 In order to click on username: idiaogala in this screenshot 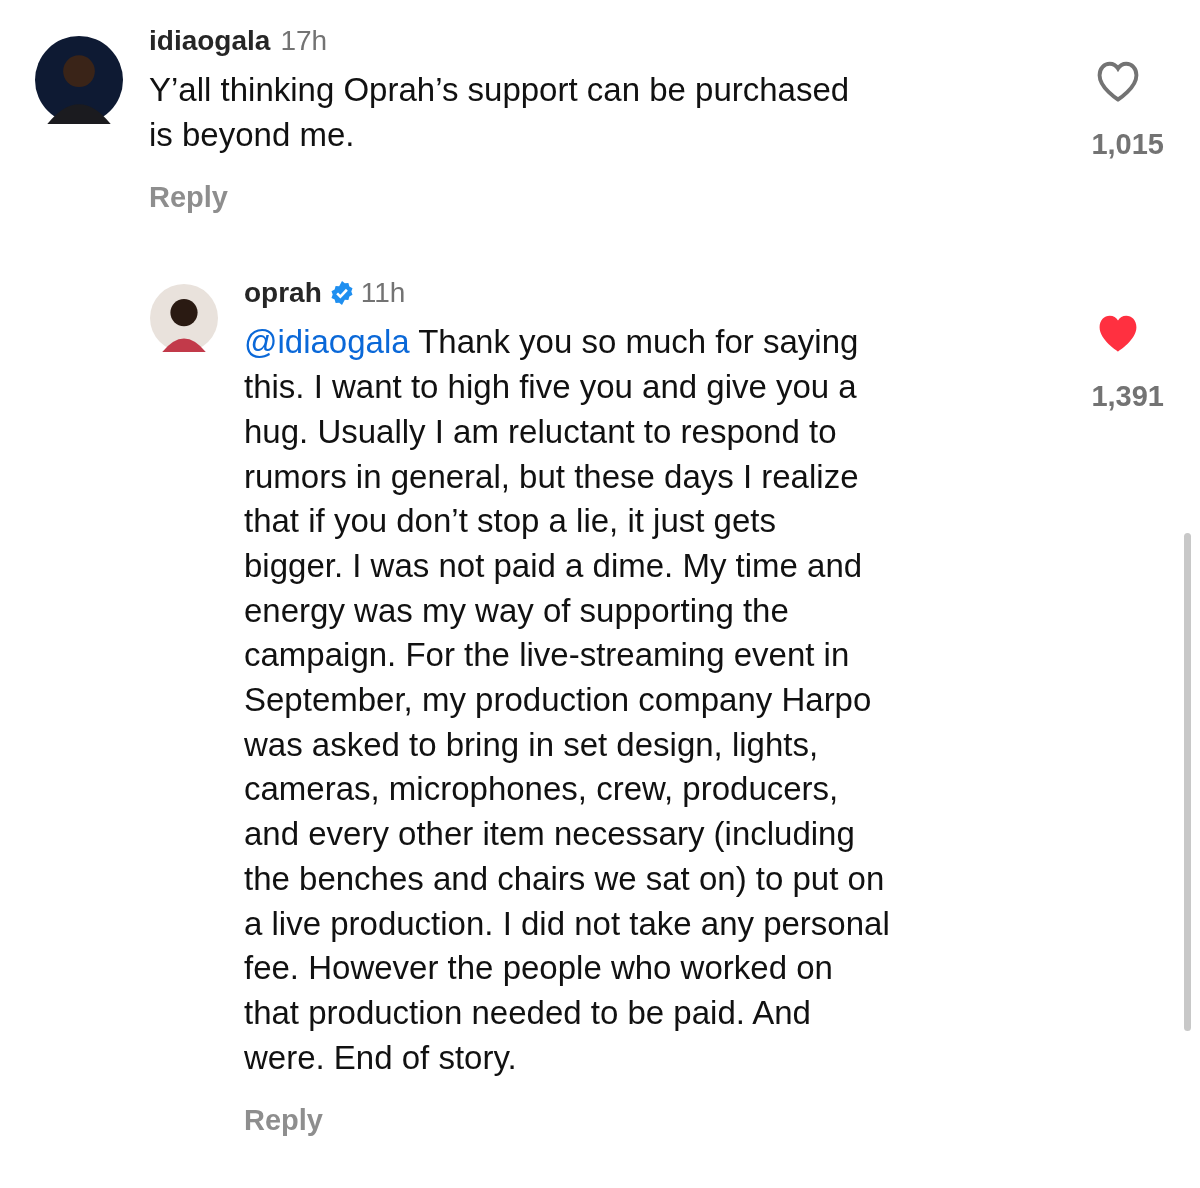, I will do `click(210, 41)`.